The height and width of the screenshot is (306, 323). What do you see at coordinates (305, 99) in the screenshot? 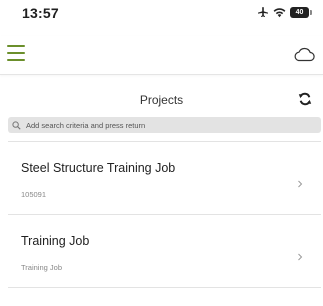
I see `refresh-icon` at bounding box center [305, 99].